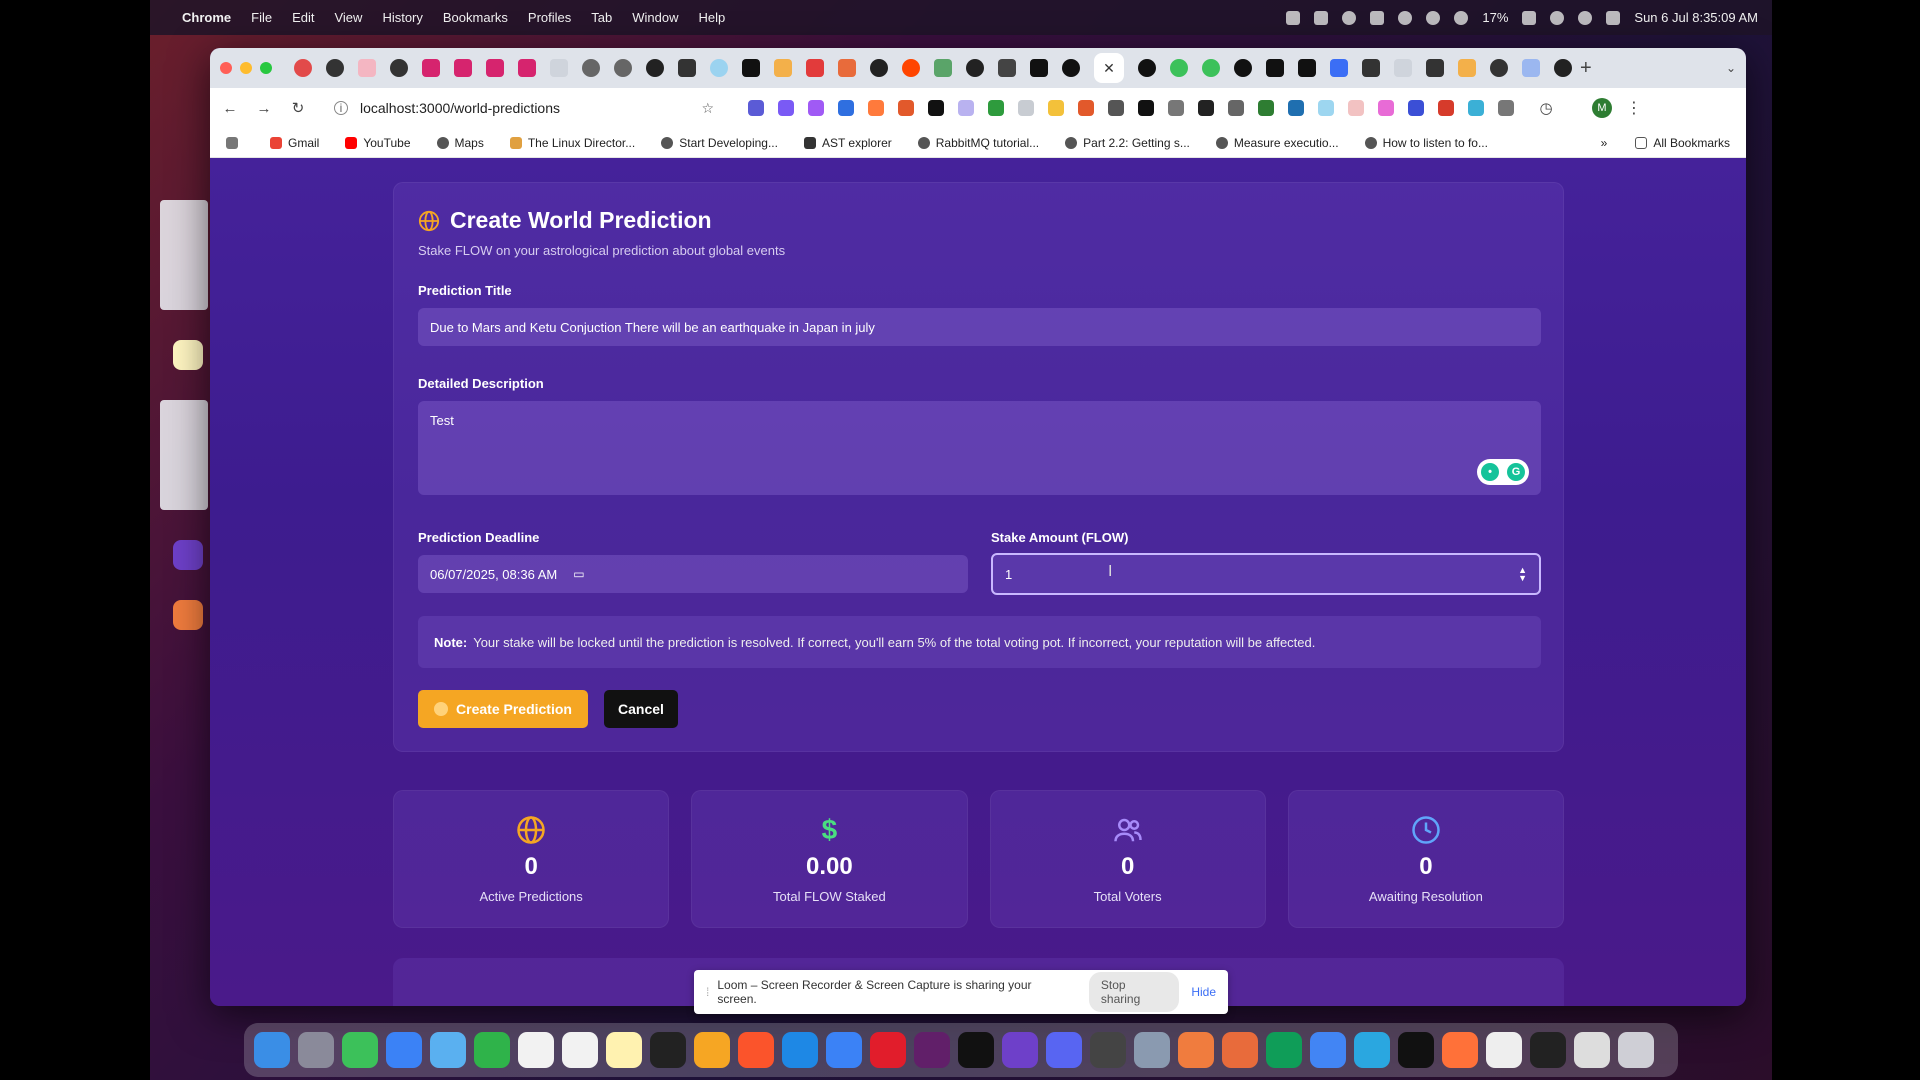 The image size is (1920, 1080). What do you see at coordinates (460, 108) in the screenshot?
I see `address-bar-url: localhost:3000/world-predictions` at bounding box center [460, 108].